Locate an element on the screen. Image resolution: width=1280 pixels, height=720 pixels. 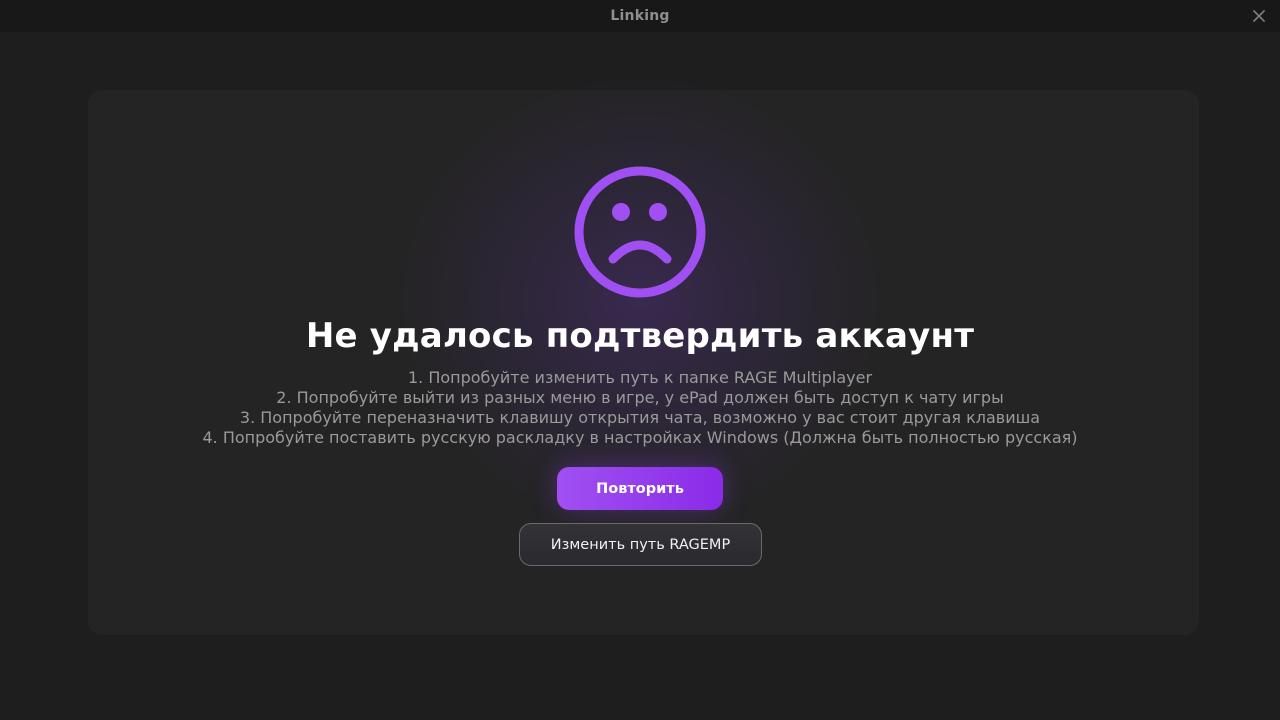
change-path-button: Изменить путь RAGEMP is located at coordinates (640, 544).